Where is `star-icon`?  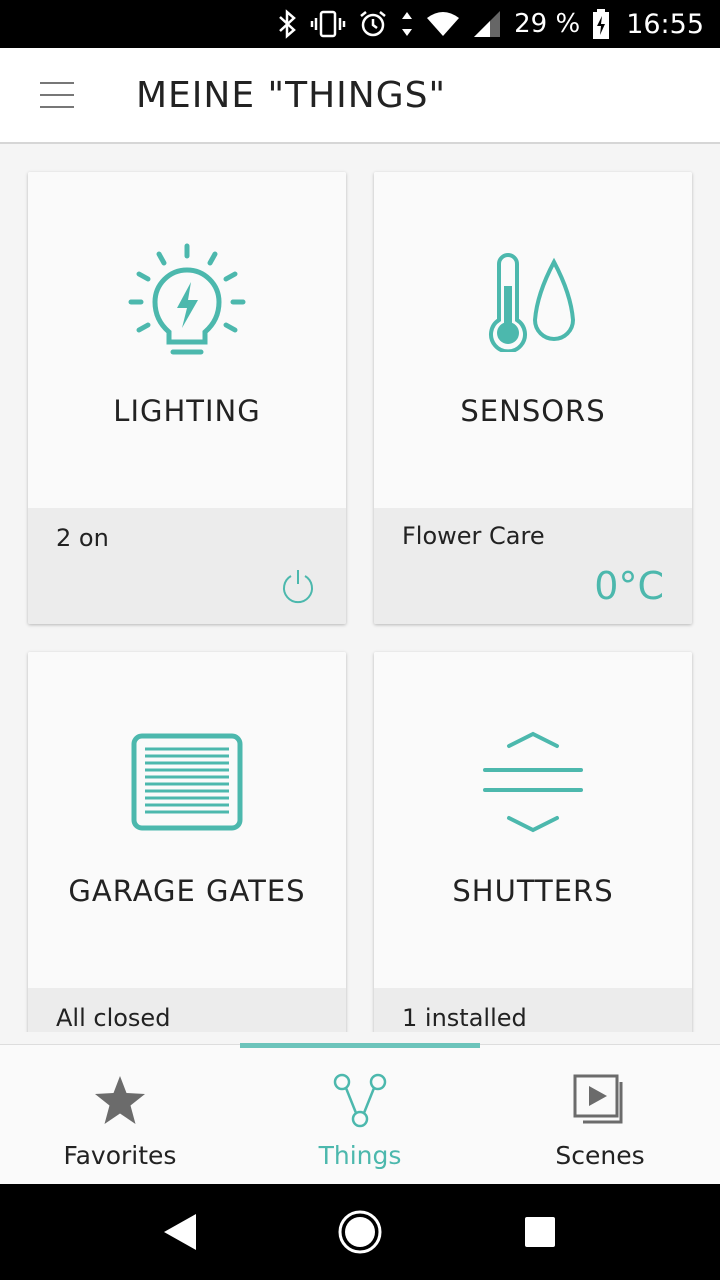
star-icon is located at coordinates (120, 1101).